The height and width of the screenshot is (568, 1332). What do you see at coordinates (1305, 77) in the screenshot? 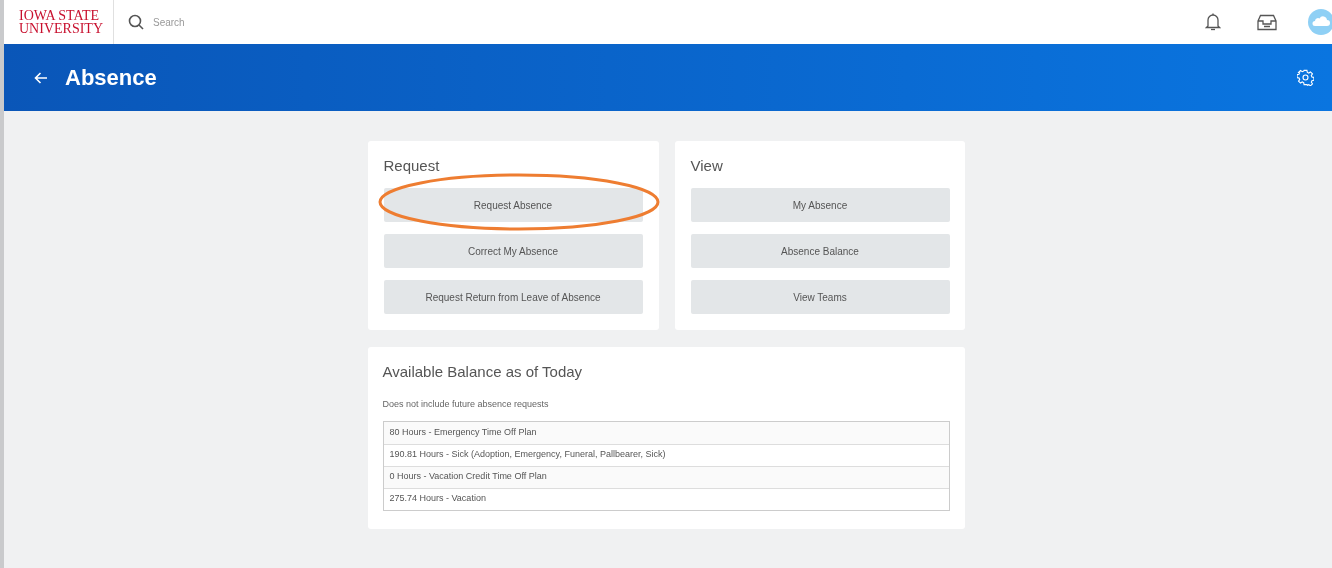
I see `settings-icon` at bounding box center [1305, 77].